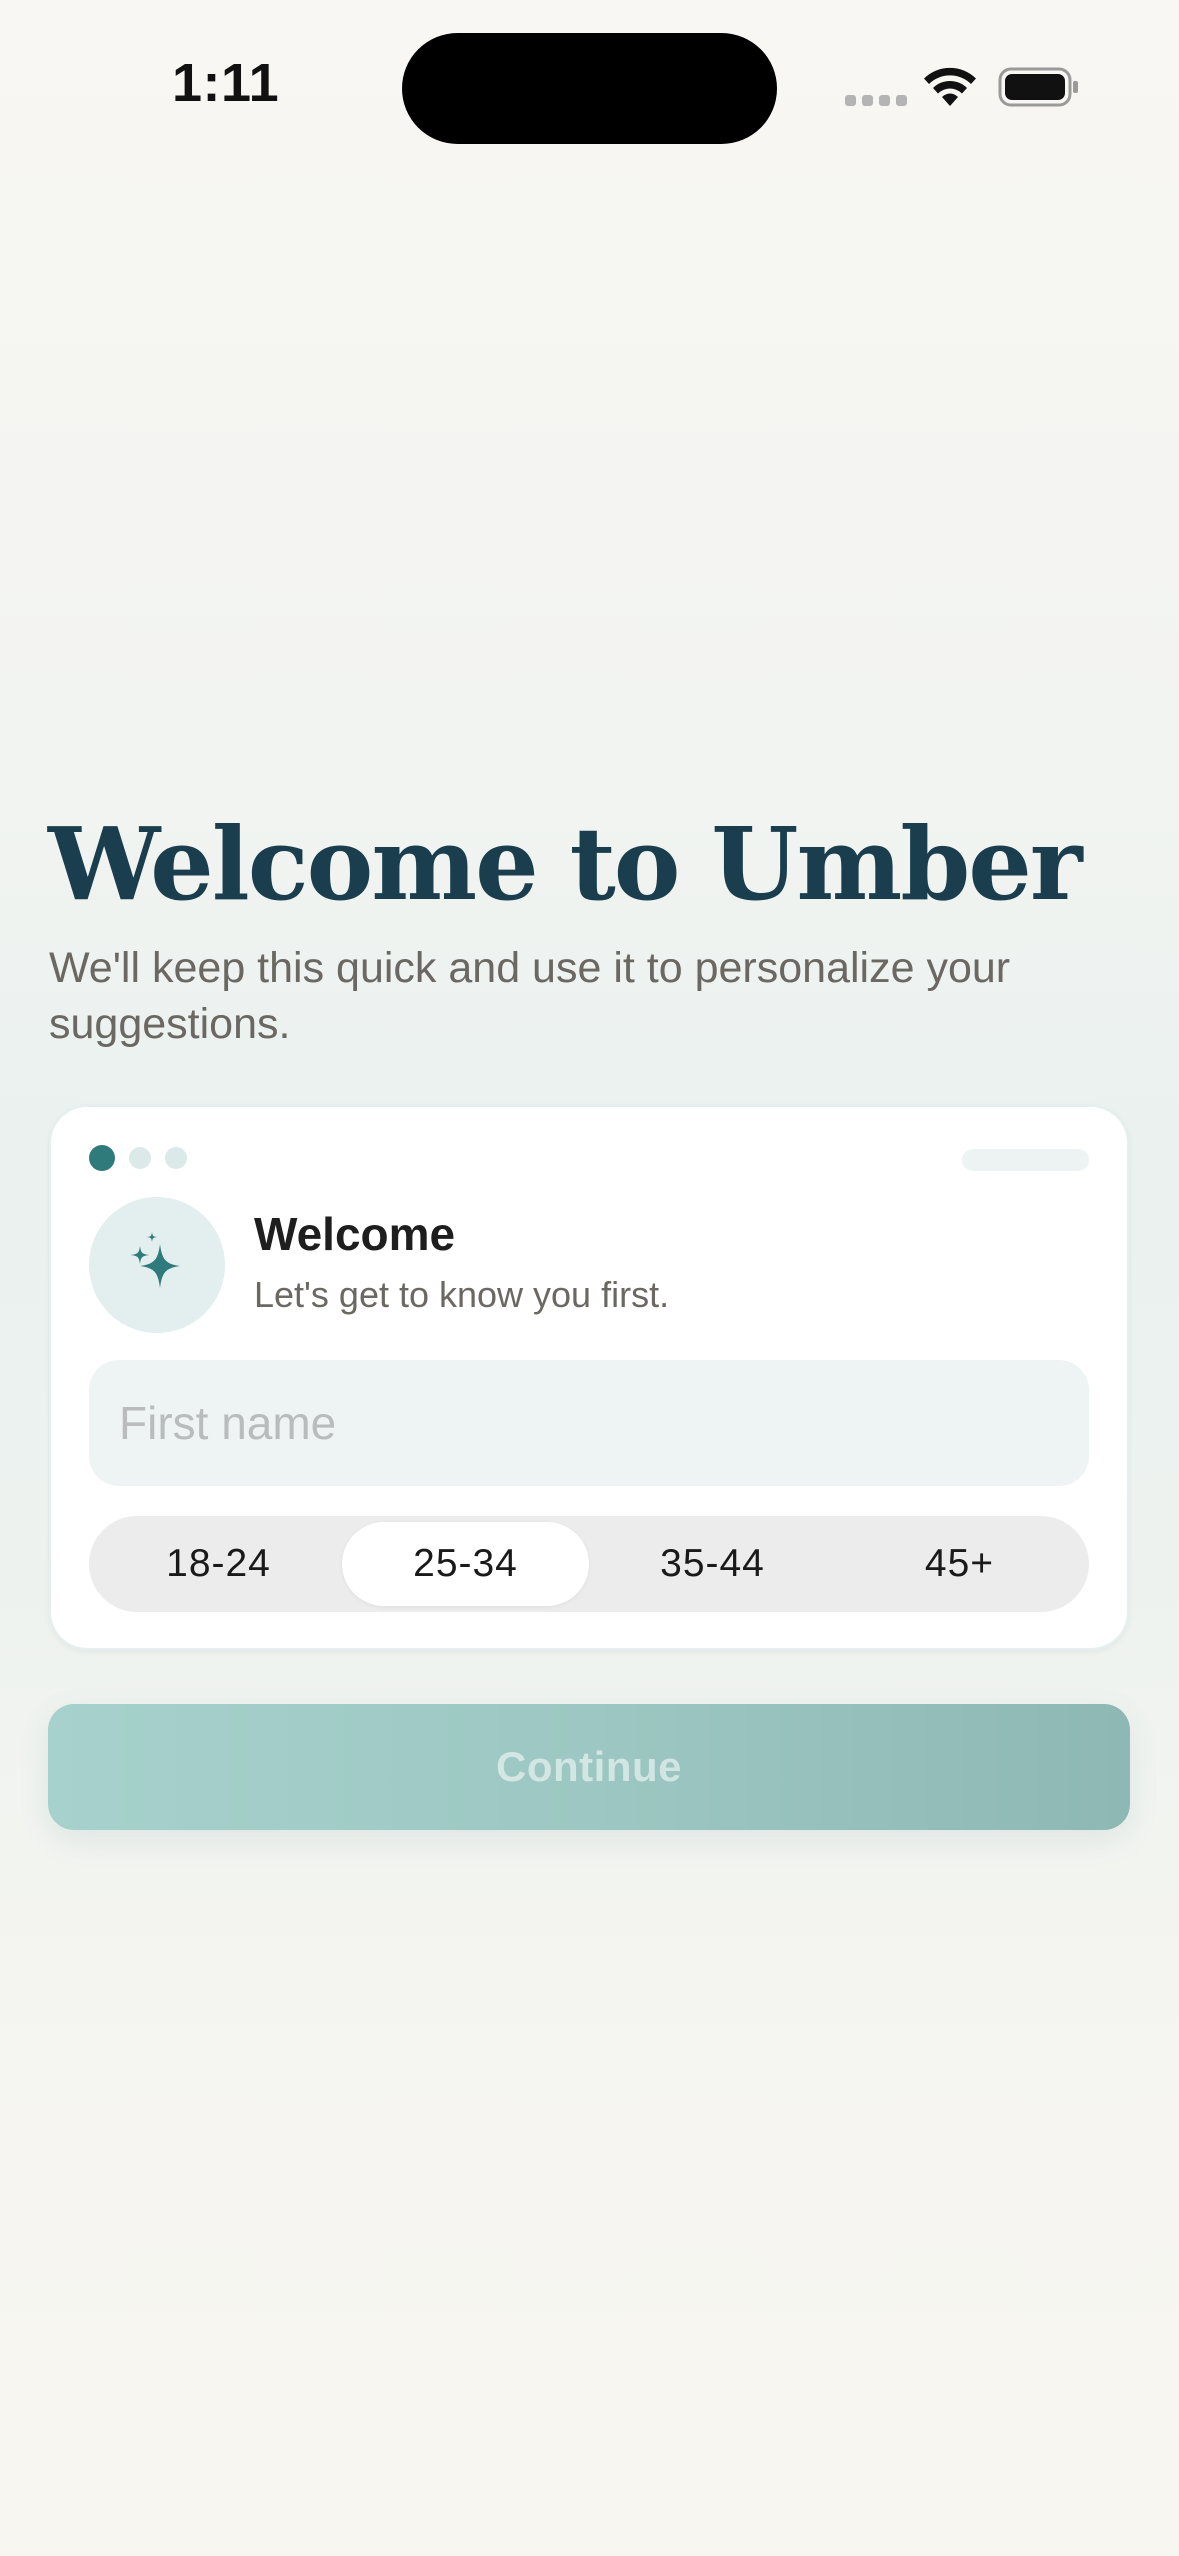 The height and width of the screenshot is (2556, 1179). I want to click on continue-button-label: Continue, so click(589, 1766).